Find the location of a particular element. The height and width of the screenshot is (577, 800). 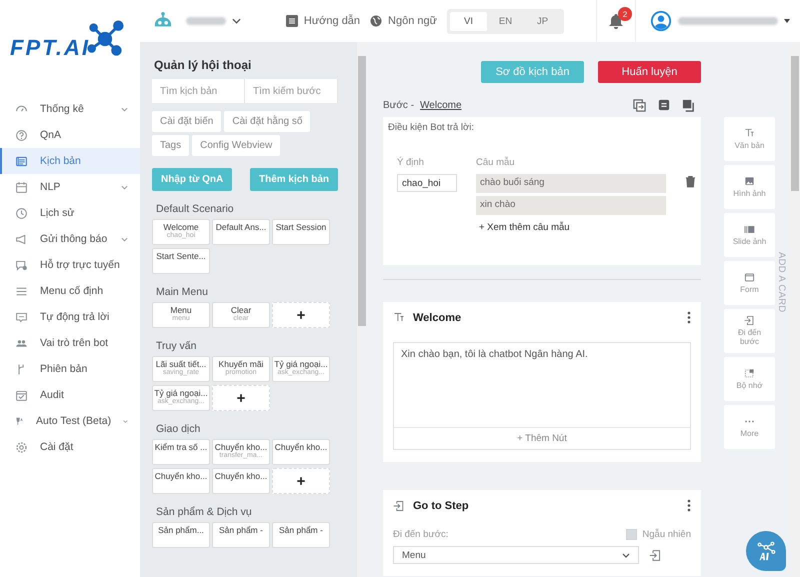

group-title: Sản phẩm & Dịch vụ is located at coordinates (204, 512).